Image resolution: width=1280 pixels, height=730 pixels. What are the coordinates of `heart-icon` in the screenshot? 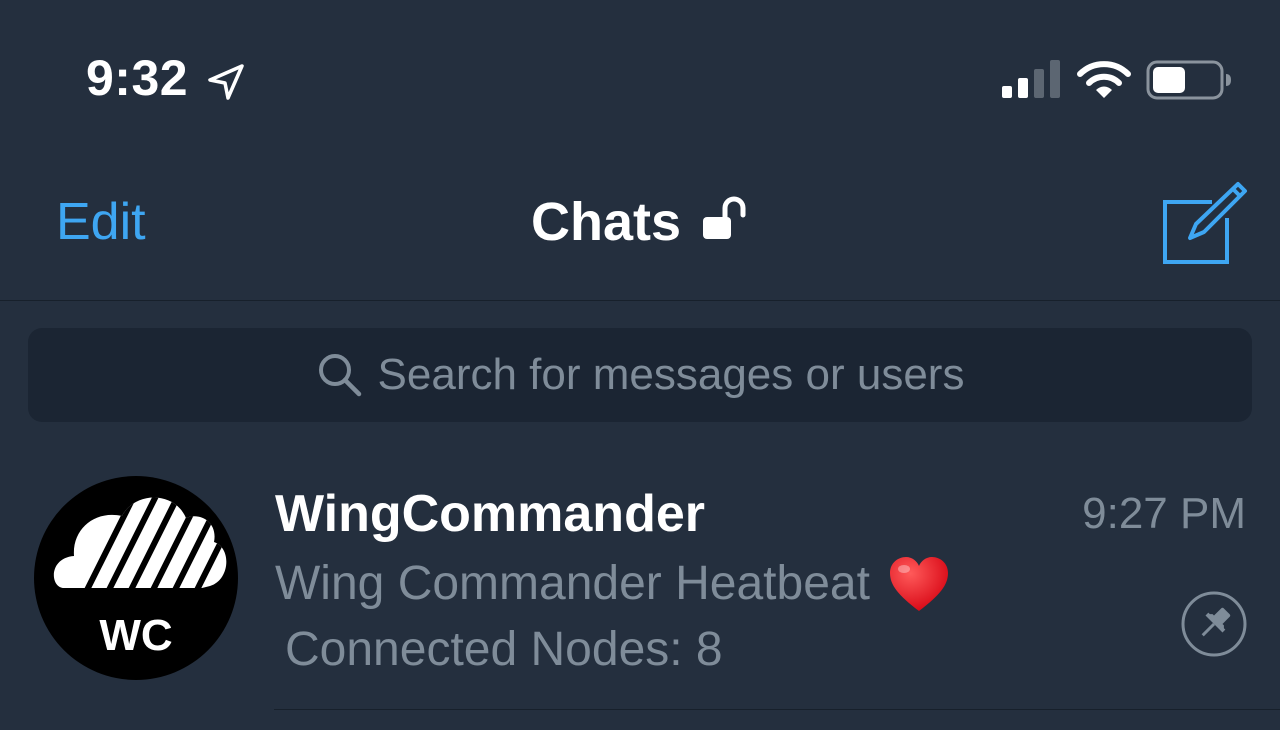 It's located at (918, 584).